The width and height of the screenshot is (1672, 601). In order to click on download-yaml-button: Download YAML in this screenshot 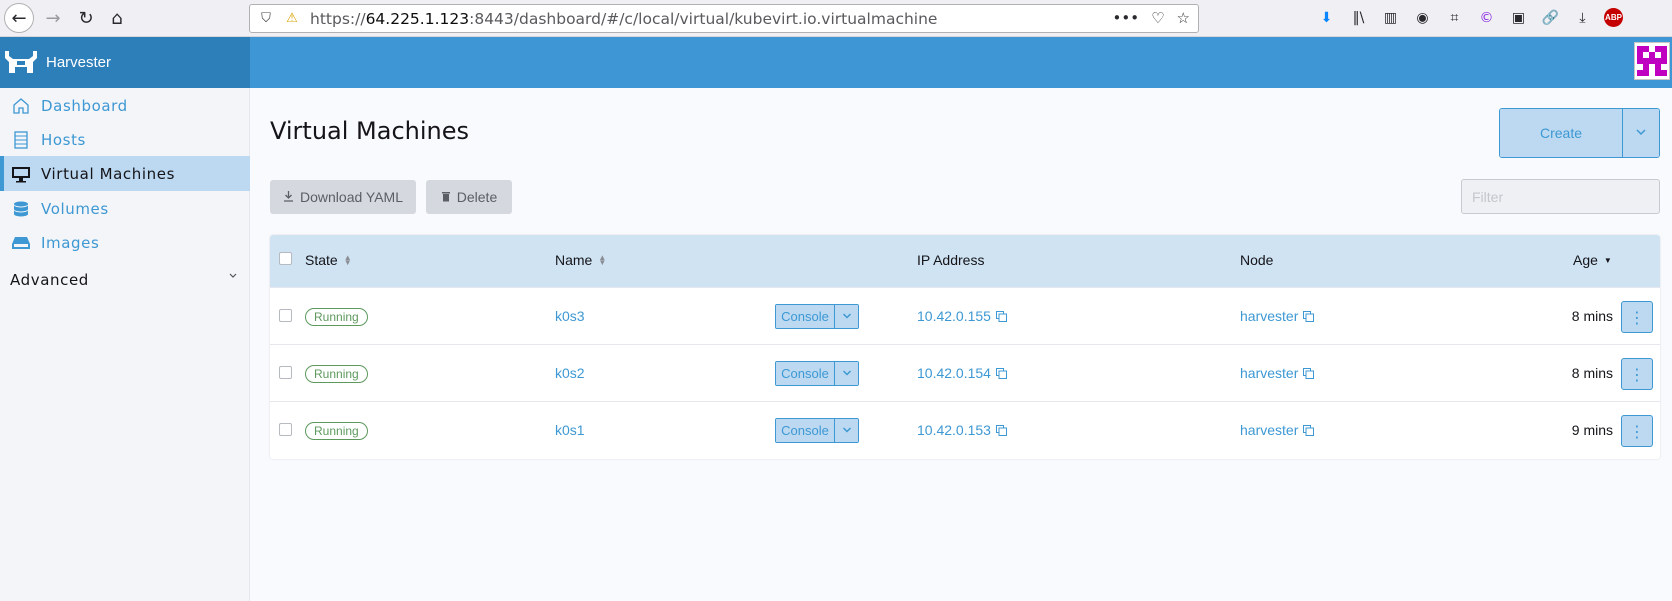, I will do `click(343, 197)`.